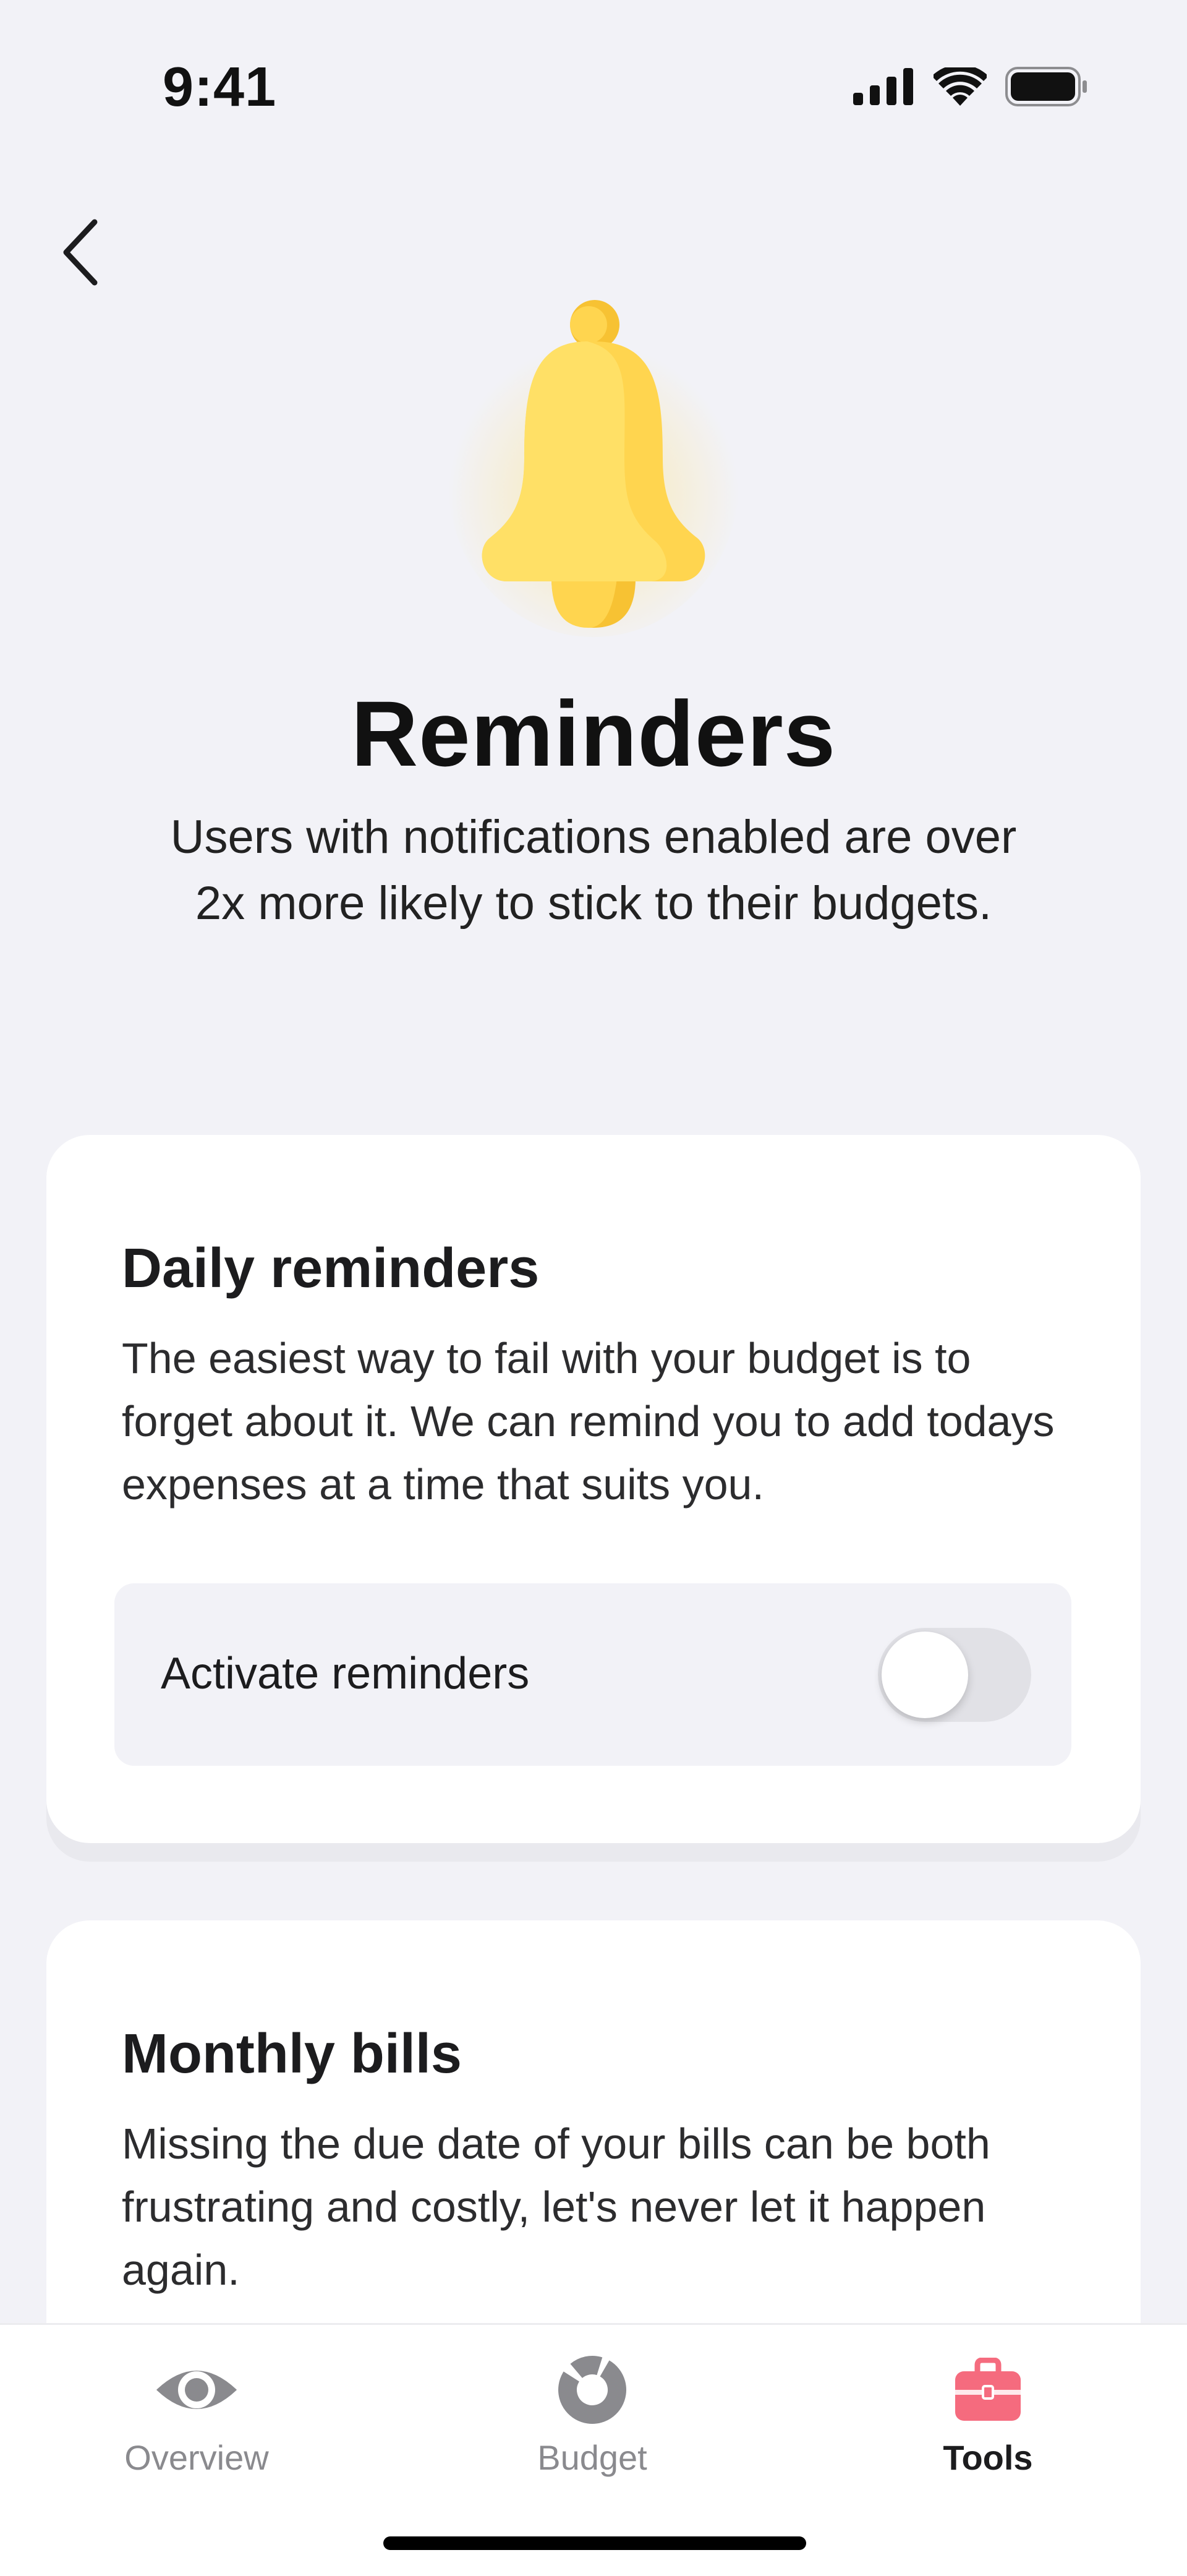 The image size is (1187, 2576). Describe the element at coordinates (220, 87) in the screenshot. I see `status-time: 9:41` at that location.